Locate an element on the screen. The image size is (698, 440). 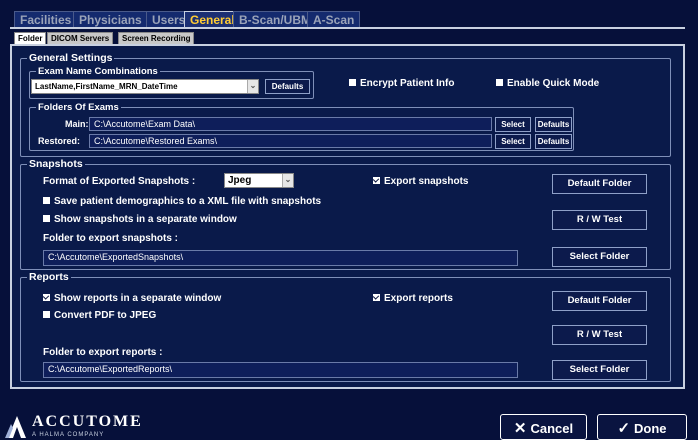
snapshot-format-value: Jpeg is located at coordinates (240, 180).